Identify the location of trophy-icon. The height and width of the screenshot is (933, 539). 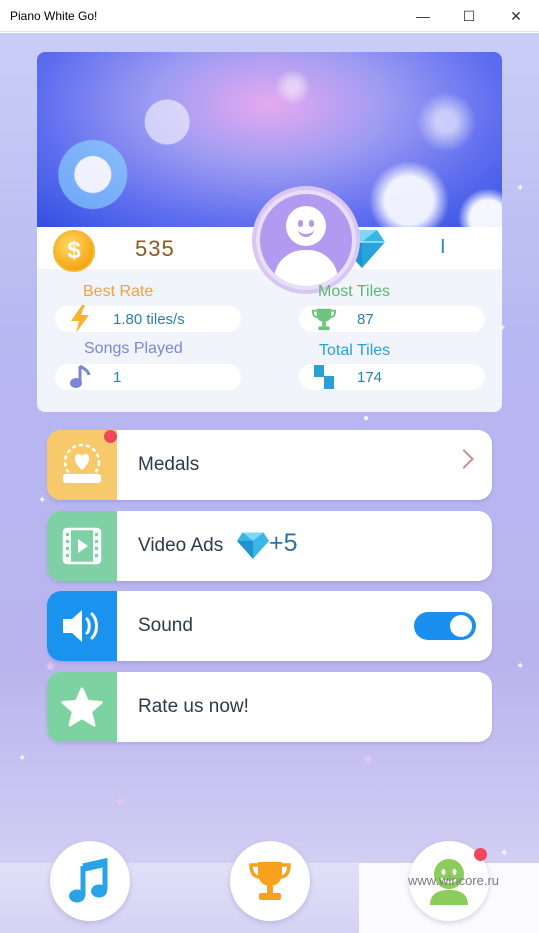
(270, 881).